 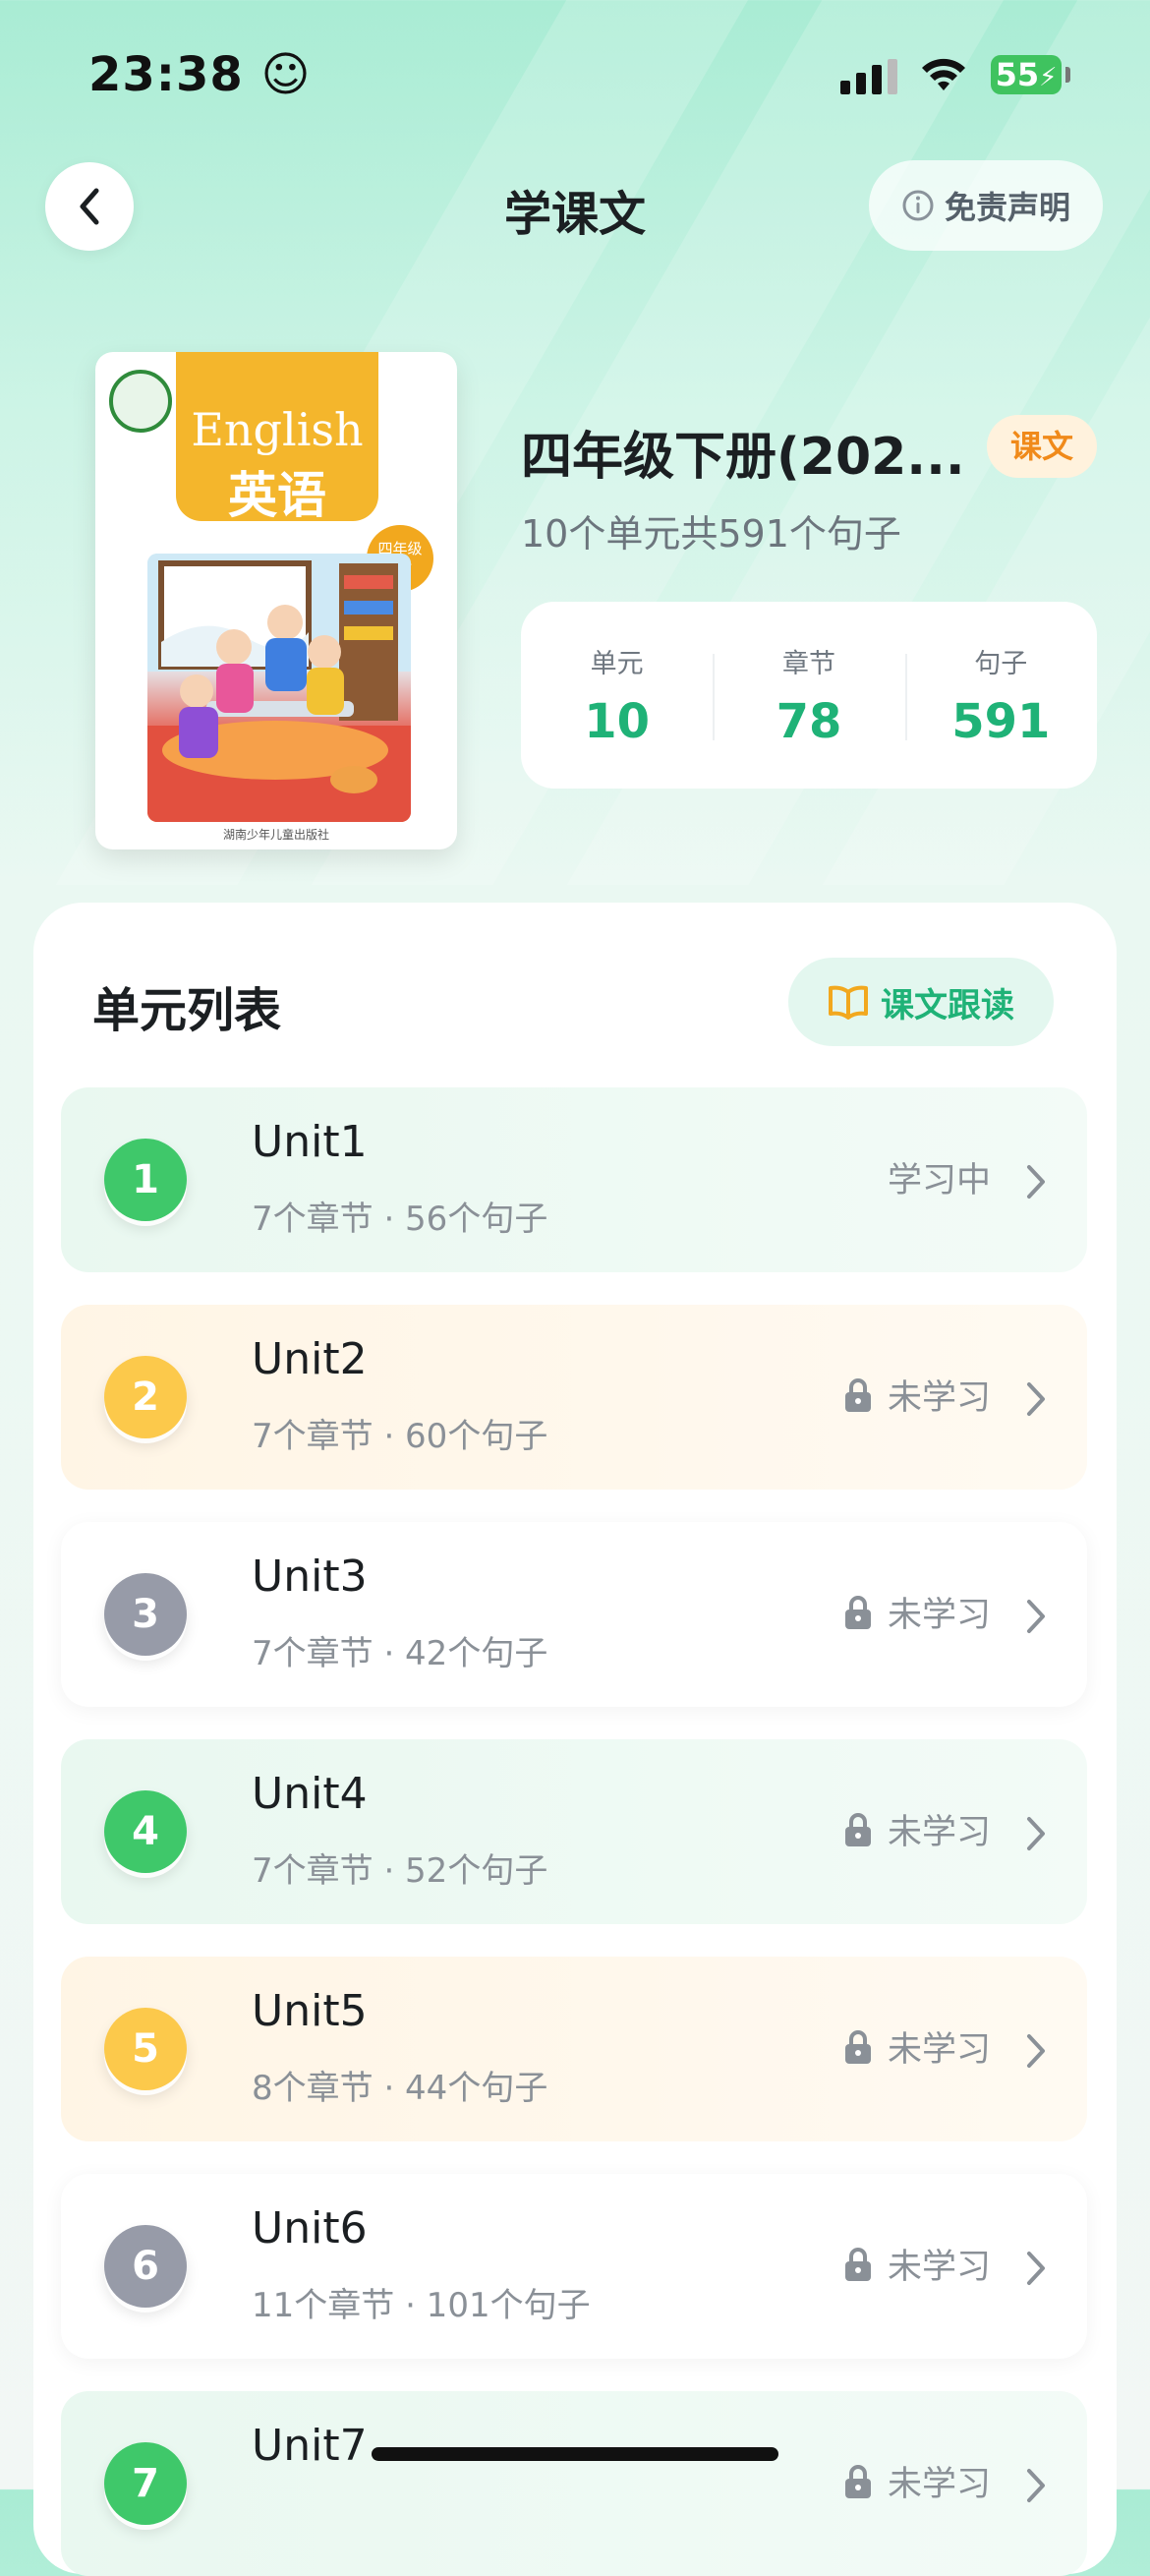 I want to click on unit-row: 2 Unit2 7个章节 · 60个句子 未学习, so click(x=574, y=1397).